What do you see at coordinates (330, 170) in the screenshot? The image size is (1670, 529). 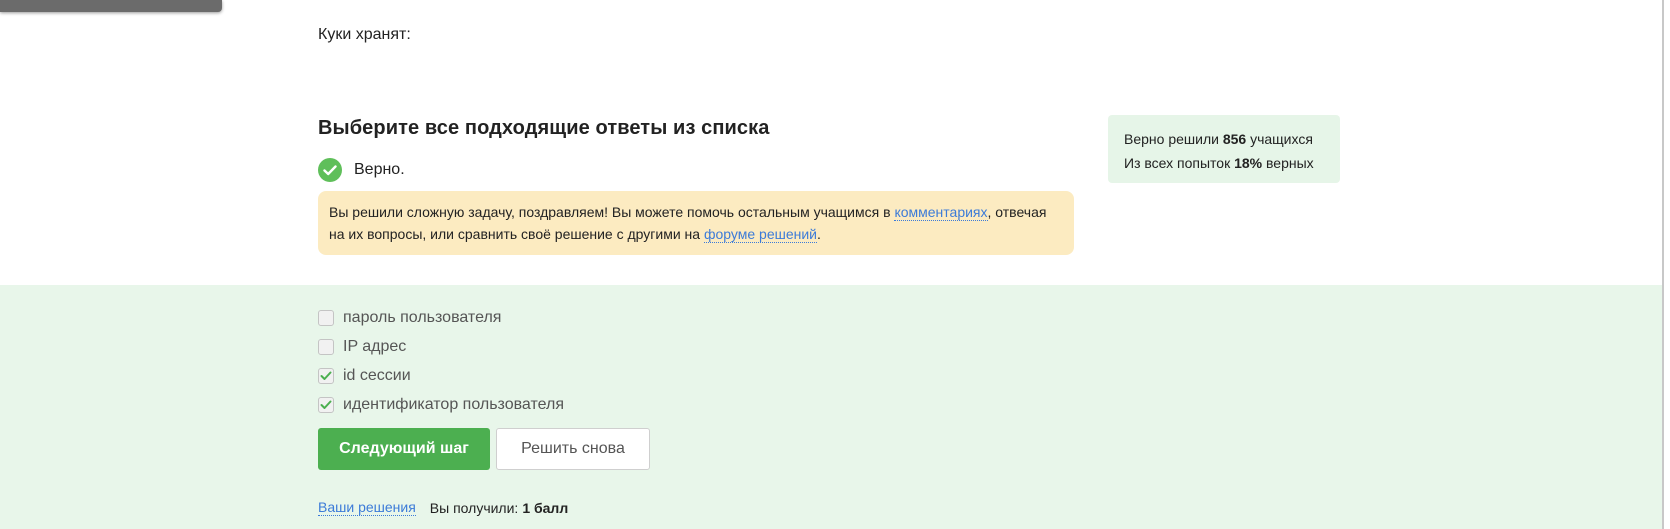 I see `check-circle-icon` at bounding box center [330, 170].